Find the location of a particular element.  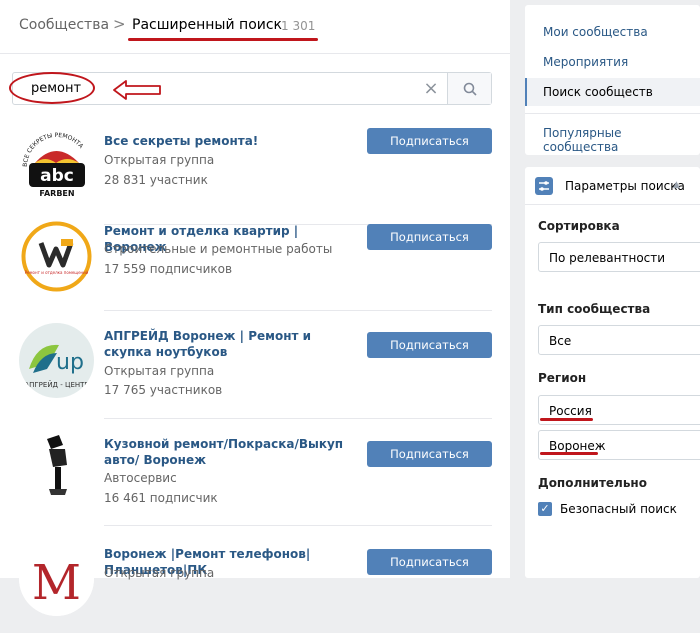

group-title: Все секреты ремонта! is located at coordinates (226, 141).